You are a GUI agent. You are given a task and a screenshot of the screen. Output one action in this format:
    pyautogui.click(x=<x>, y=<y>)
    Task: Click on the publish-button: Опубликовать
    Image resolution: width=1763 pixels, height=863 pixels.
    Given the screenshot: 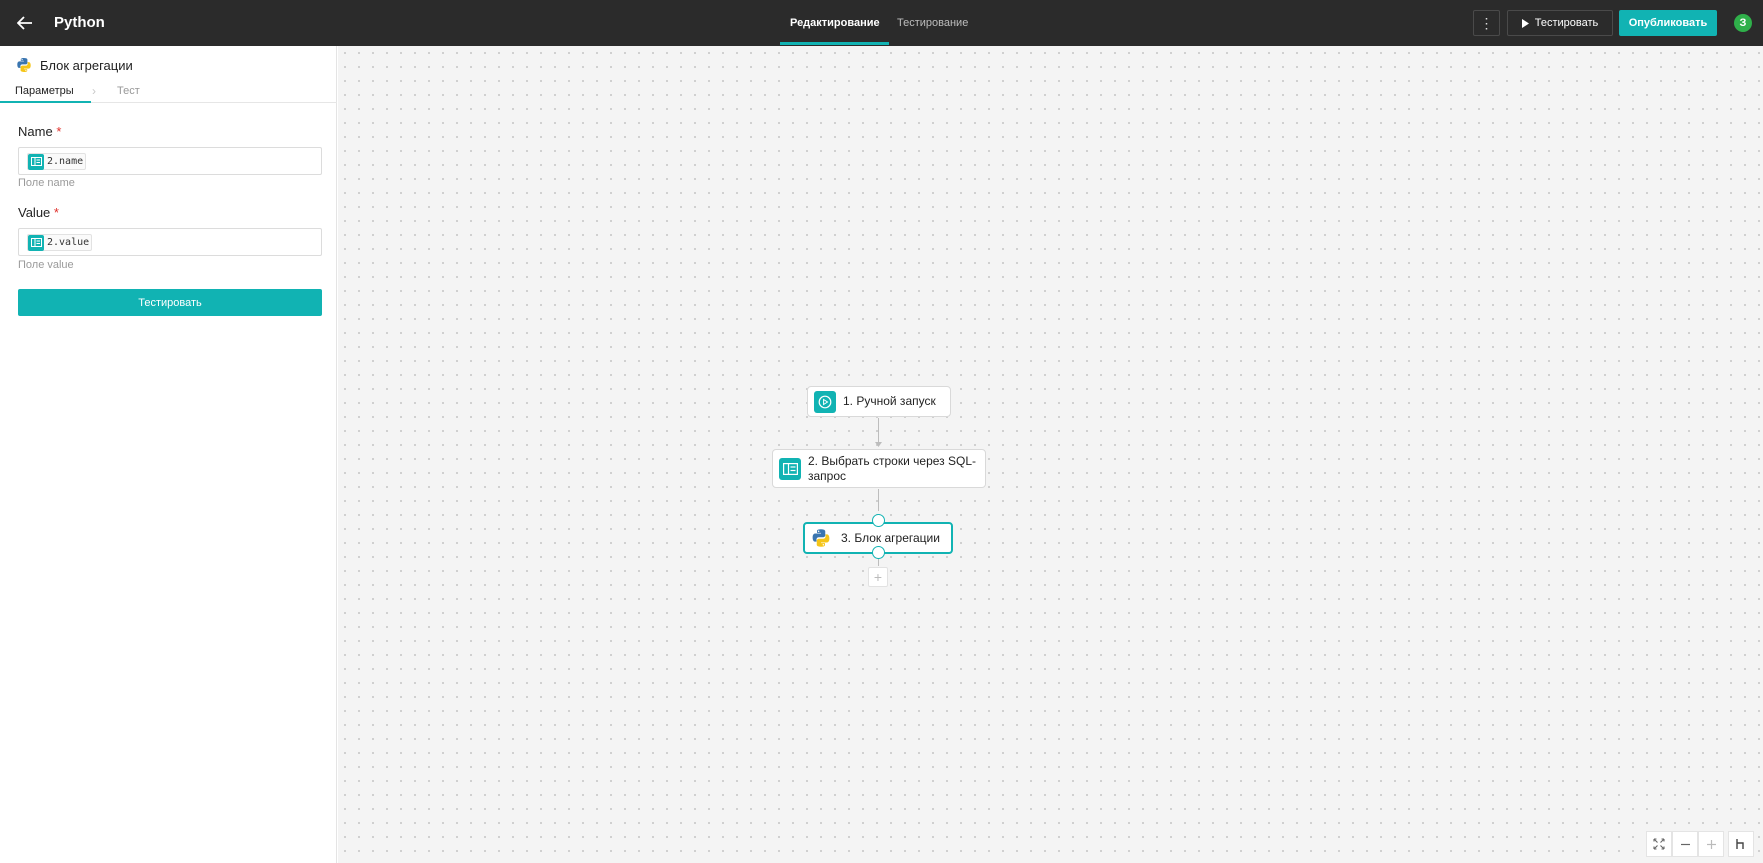 What is the action you would take?
    pyautogui.click(x=1668, y=23)
    